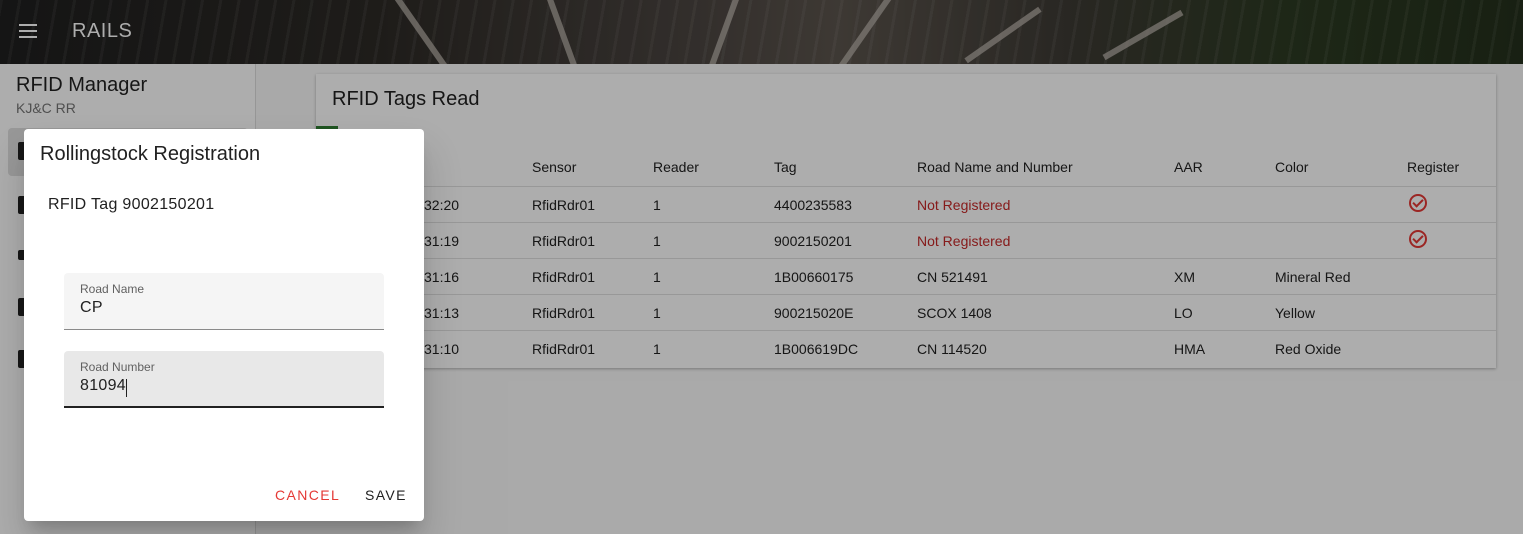  I want to click on road-name-input, so click(225, 308).